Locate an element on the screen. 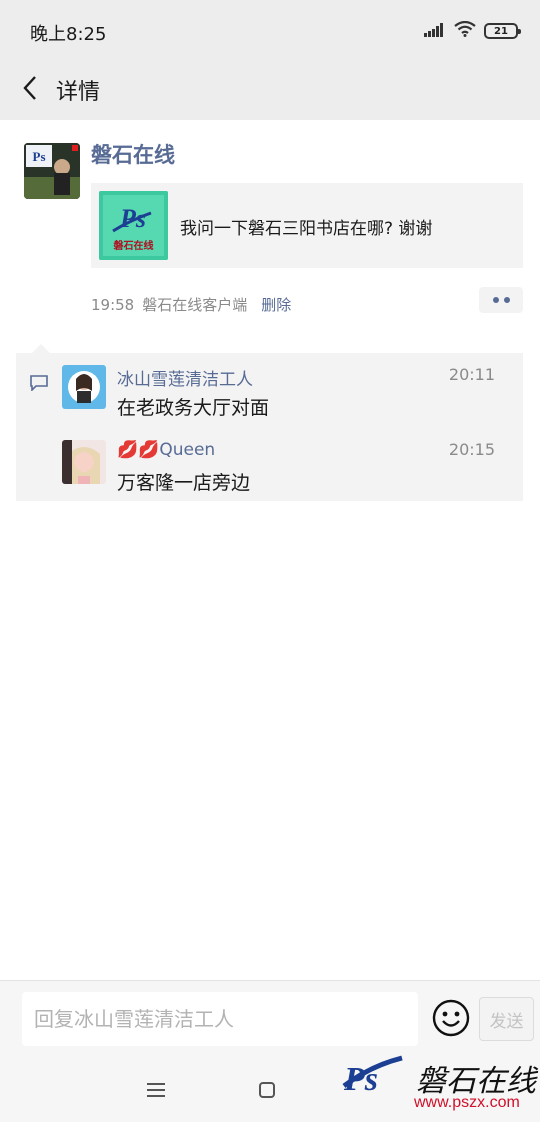 The width and height of the screenshot is (540, 1122). link-thumbnail: Ps 磐石在线 is located at coordinates (133, 225).